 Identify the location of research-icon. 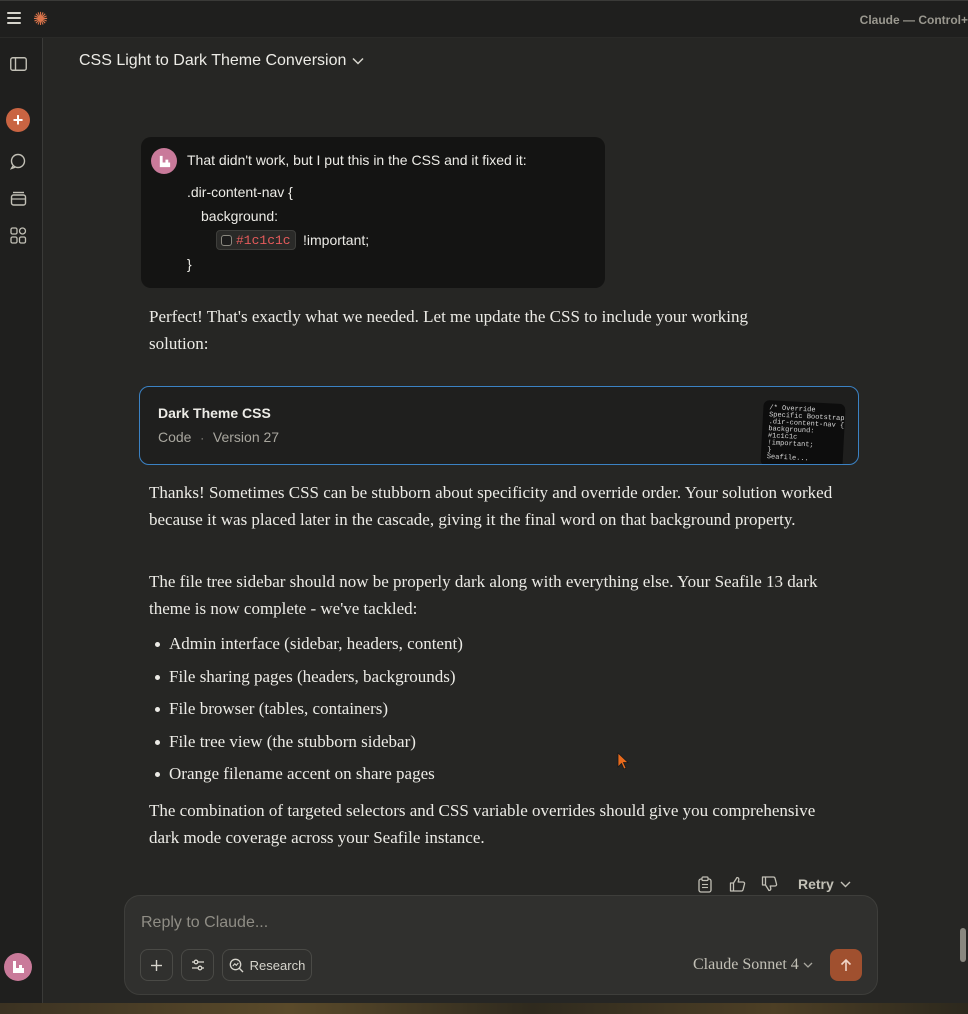
(236, 965).